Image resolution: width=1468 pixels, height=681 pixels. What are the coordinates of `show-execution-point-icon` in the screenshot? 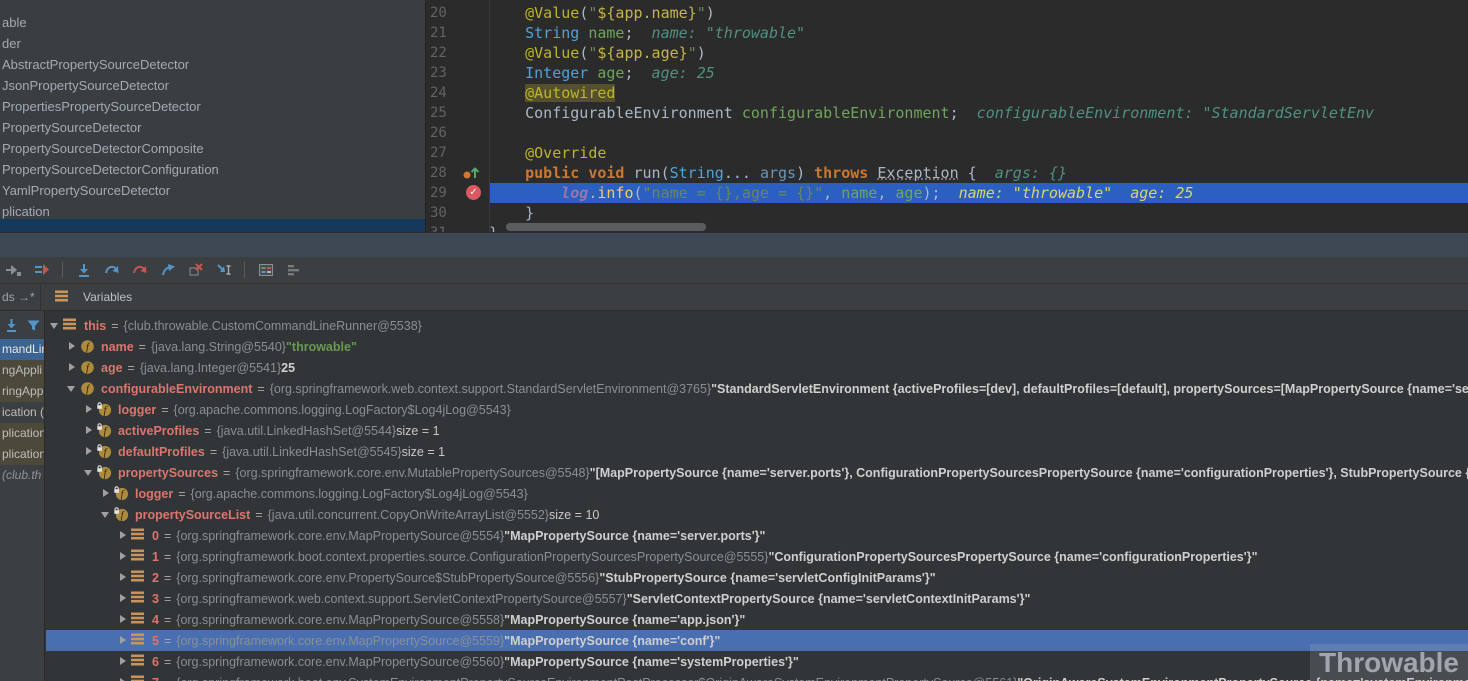 It's located at (41, 270).